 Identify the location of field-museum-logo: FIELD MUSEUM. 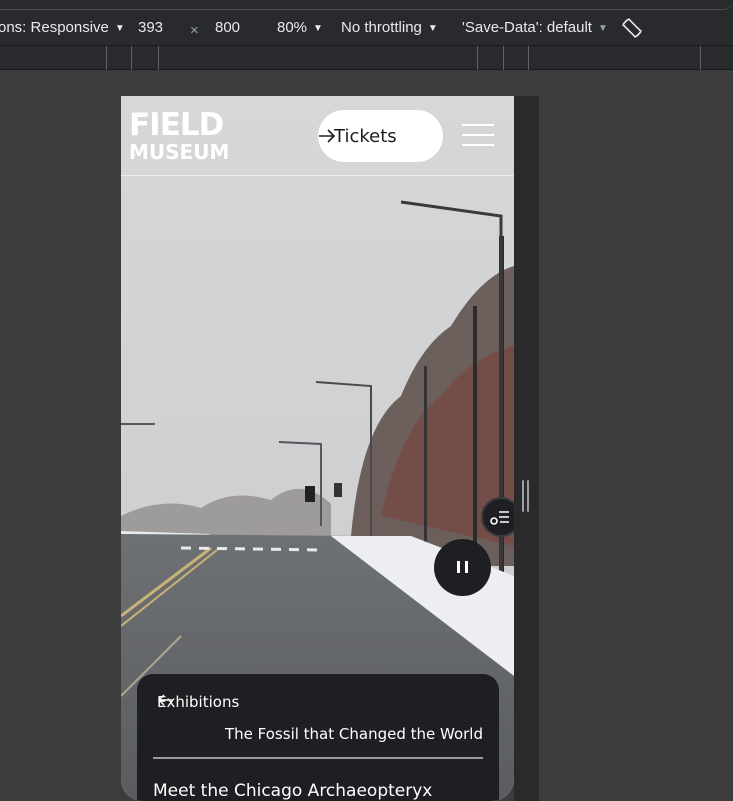
(179, 135).